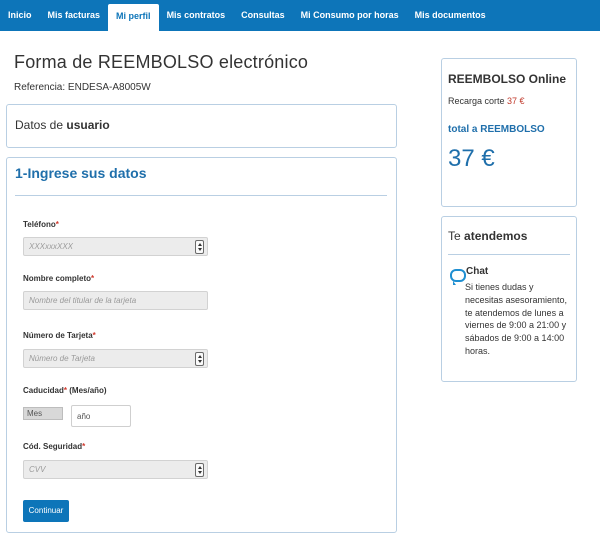  What do you see at coordinates (263, 15) in the screenshot?
I see `nav-item-consultas: Consultas` at bounding box center [263, 15].